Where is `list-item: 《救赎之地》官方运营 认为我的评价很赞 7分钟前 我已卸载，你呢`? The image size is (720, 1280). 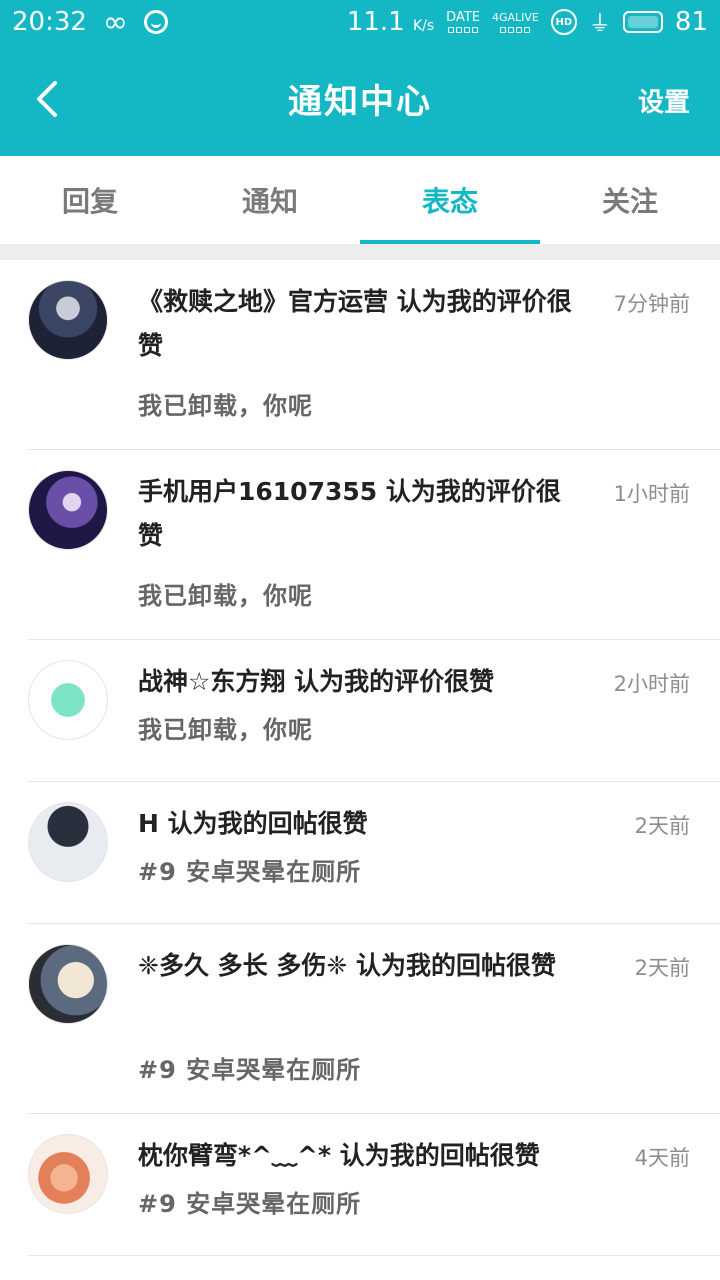
list-item: 《救赎之地》官方运营 认为我的评价很赞 7分钟前 我已卸载，你呢 is located at coordinates (374, 355).